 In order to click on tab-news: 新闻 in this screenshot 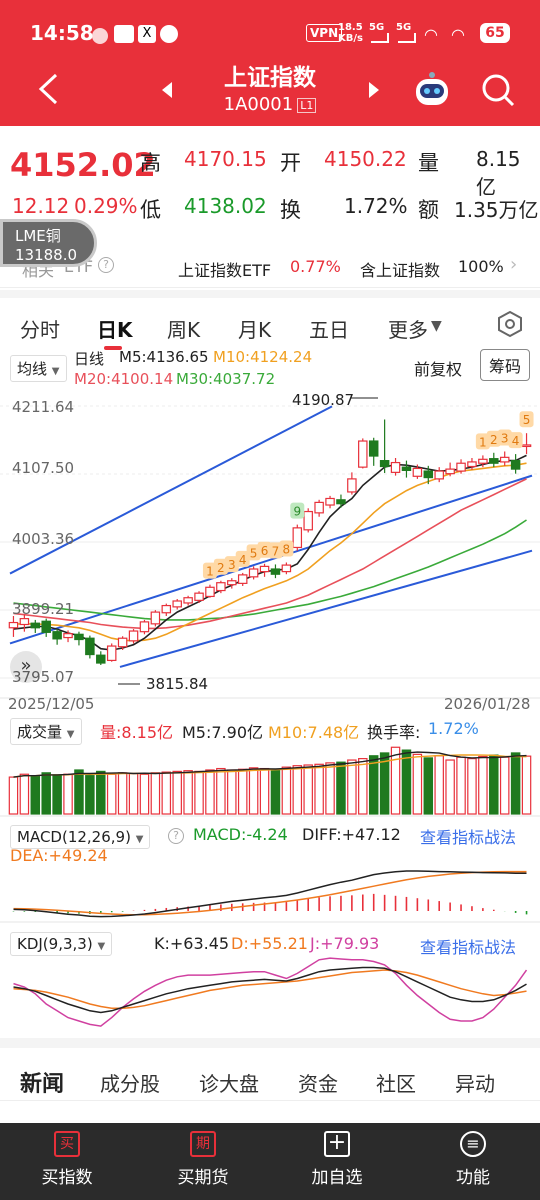, I will do `click(42, 1082)`.